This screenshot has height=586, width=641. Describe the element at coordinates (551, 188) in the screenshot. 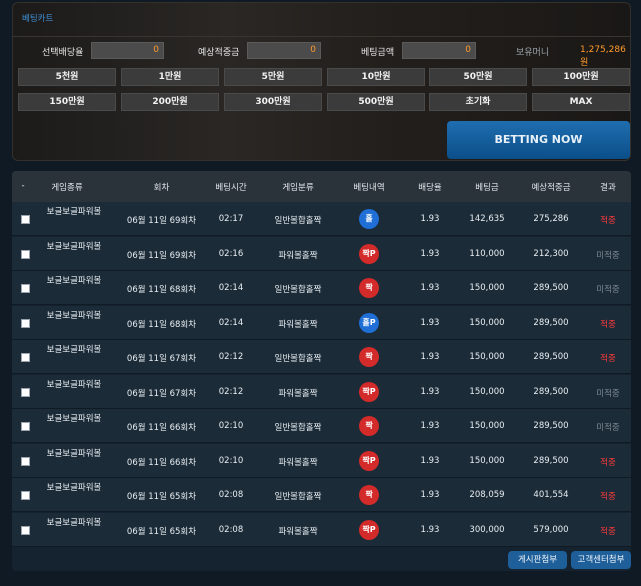

I see `header-expected-win: 예상적중금` at that location.